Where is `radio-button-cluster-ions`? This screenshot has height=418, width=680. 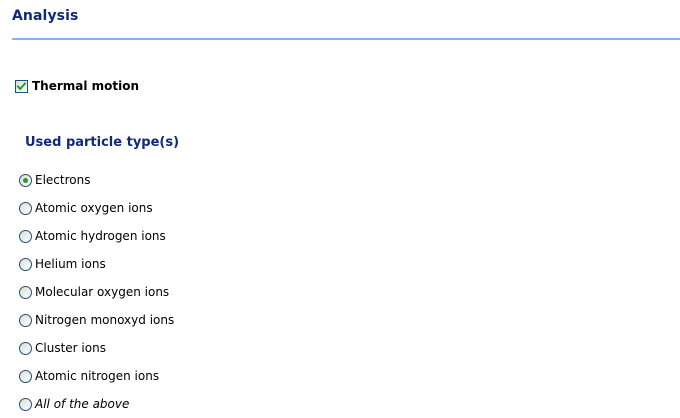 radio-button-cluster-ions is located at coordinates (25, 348).